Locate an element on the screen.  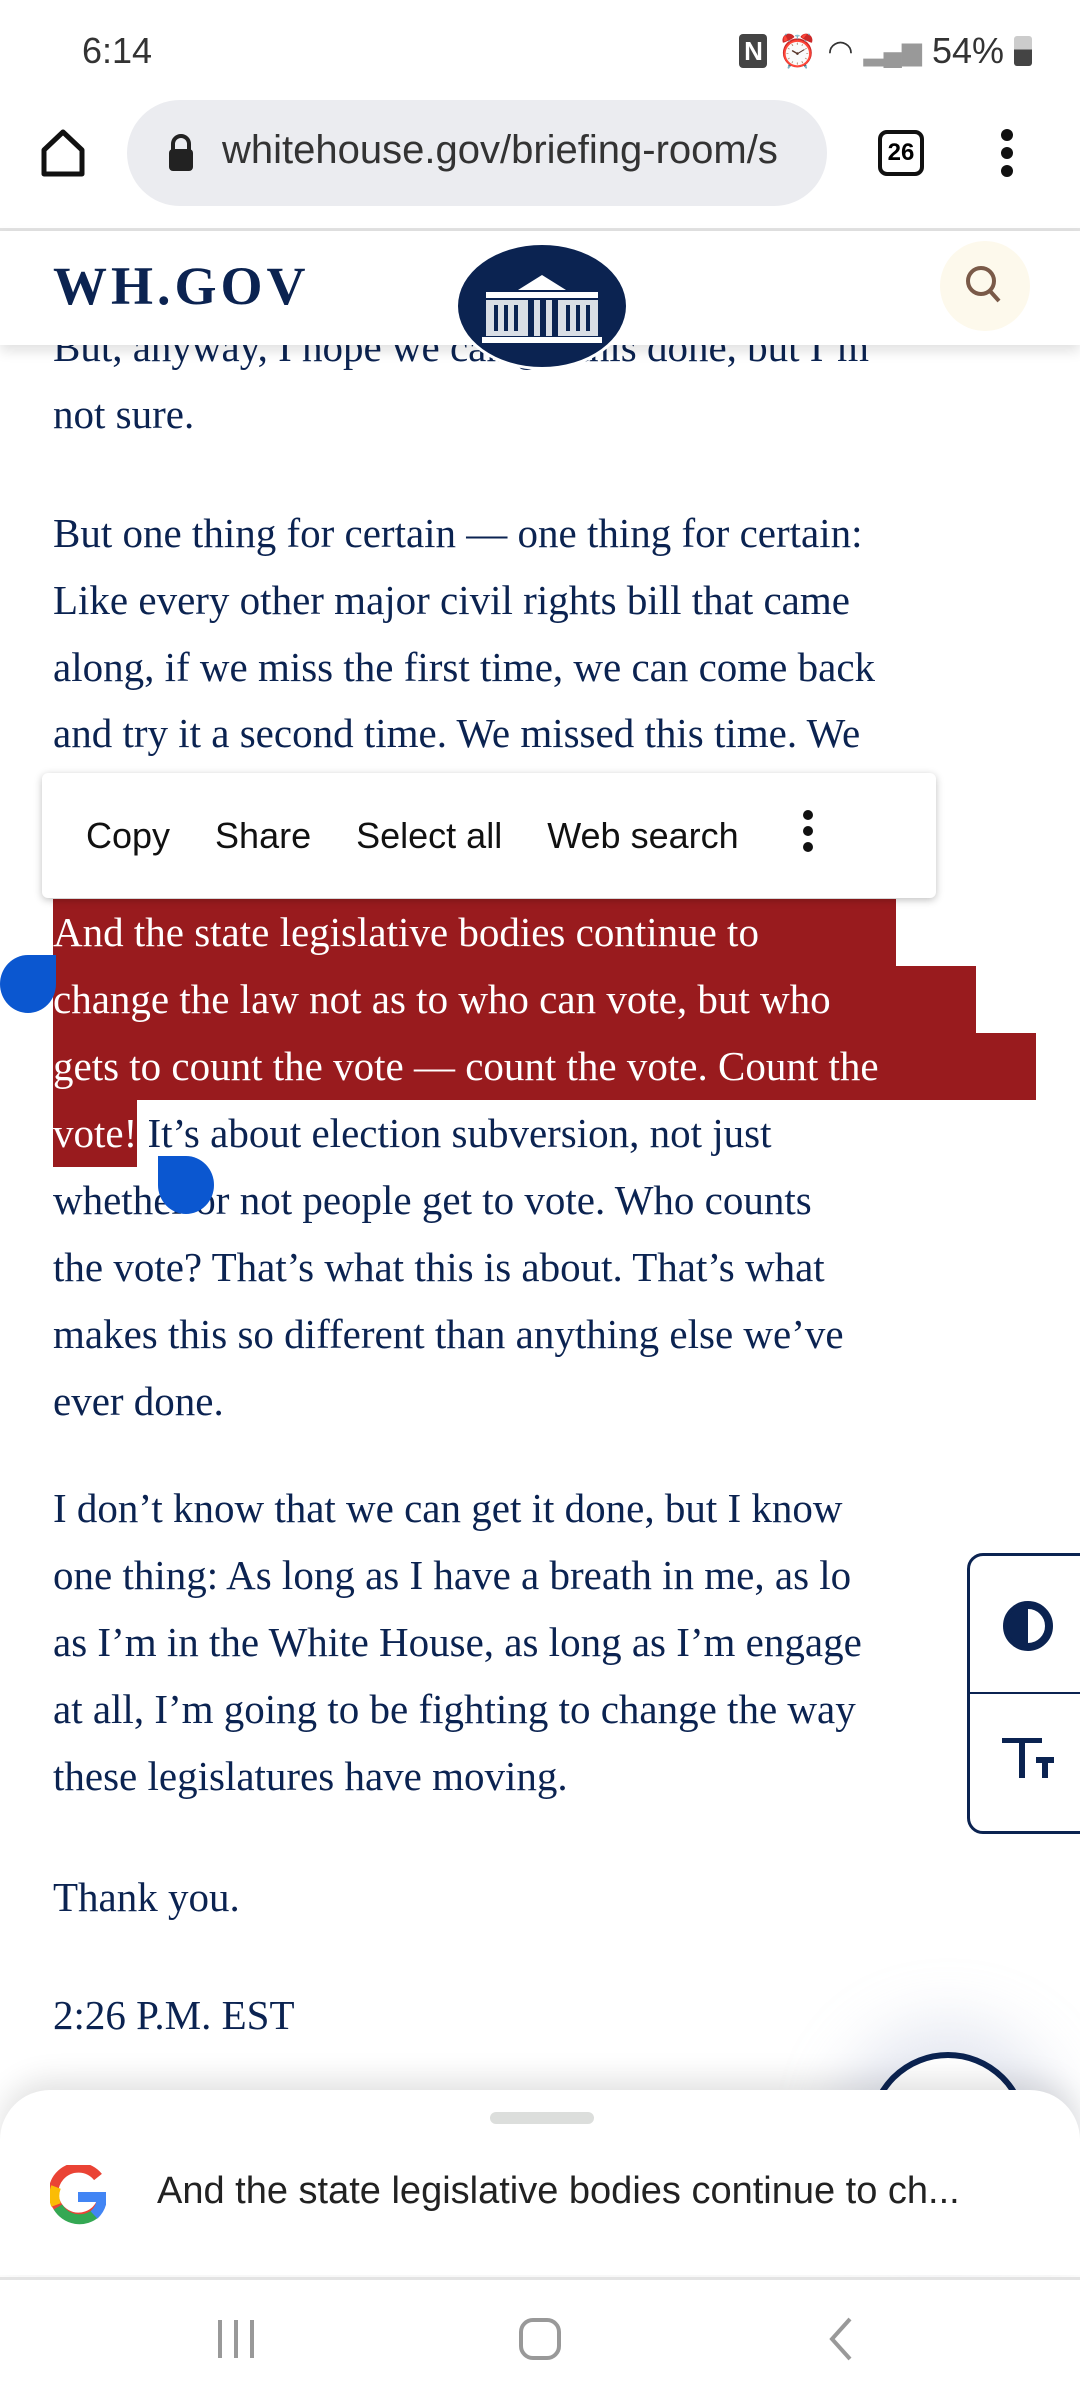
wifi-icon: ◠ is located at coordinates (840, 51).